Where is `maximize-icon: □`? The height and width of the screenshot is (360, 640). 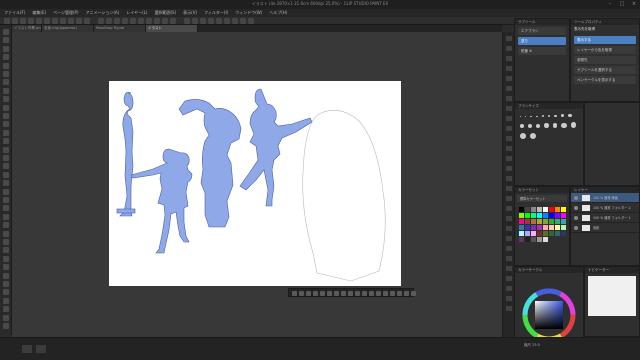
maximize-icon: □ is located at coordinates (622, 4).